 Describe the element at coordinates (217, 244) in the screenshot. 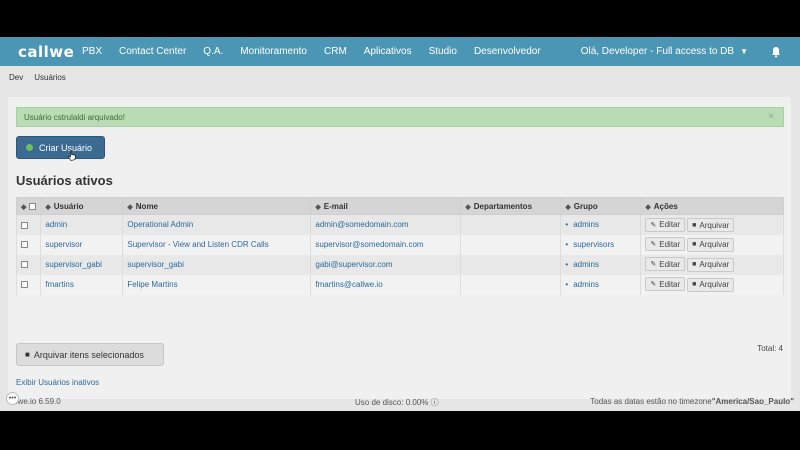

I see `cell-name: Supervisor - View and Listen CDR Calls` at that location.